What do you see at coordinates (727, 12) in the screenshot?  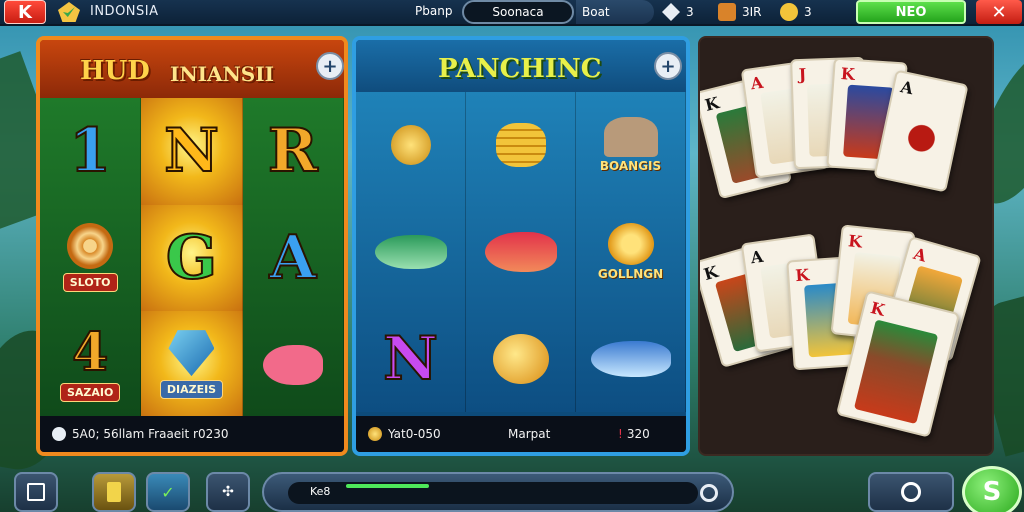 I see `ticket-icon` at bounding box center [727, 12].